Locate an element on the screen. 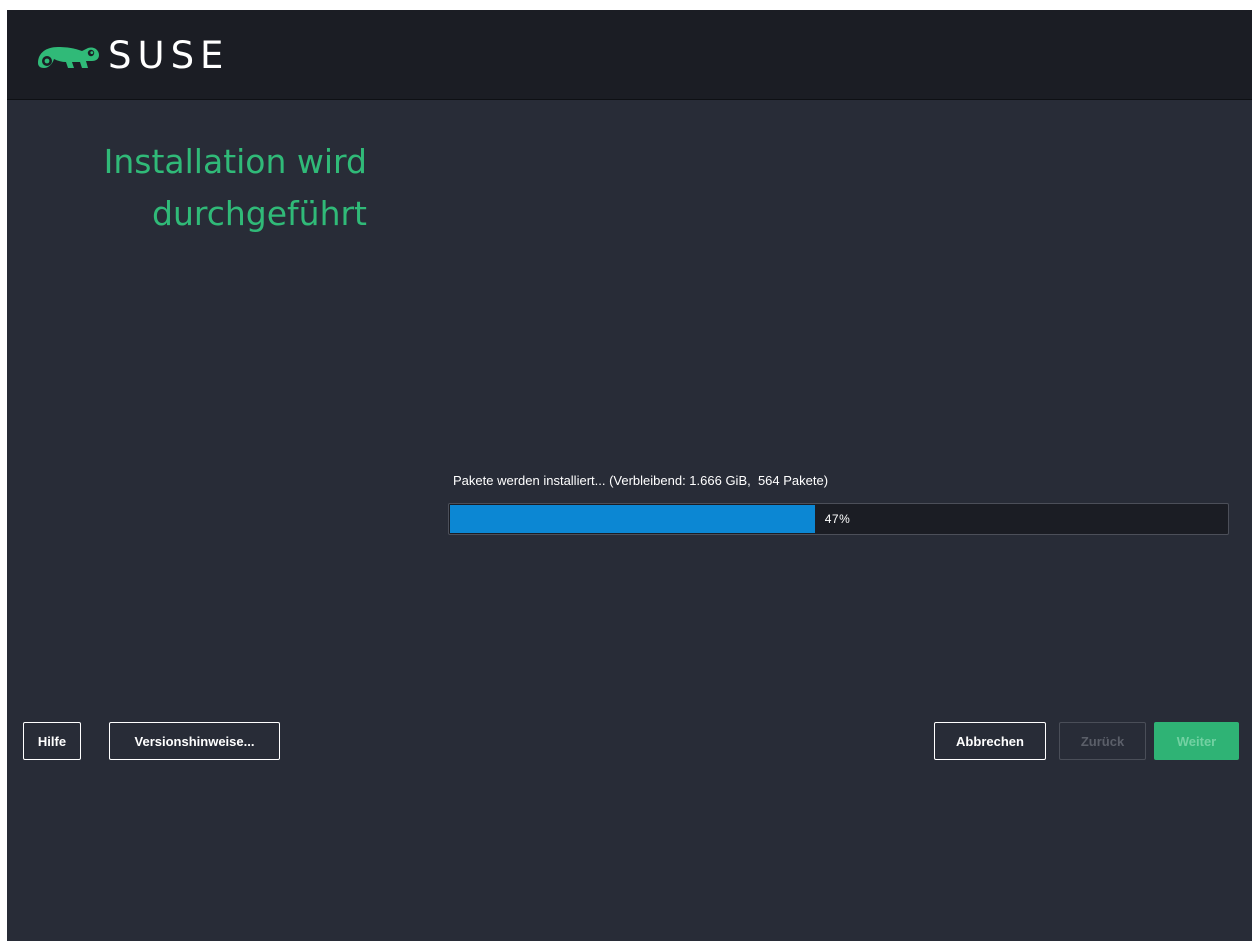 The height and width of the screenshot is (941, 1252). page-title-line-1: Installation wird is located at coordinates (235, 161).